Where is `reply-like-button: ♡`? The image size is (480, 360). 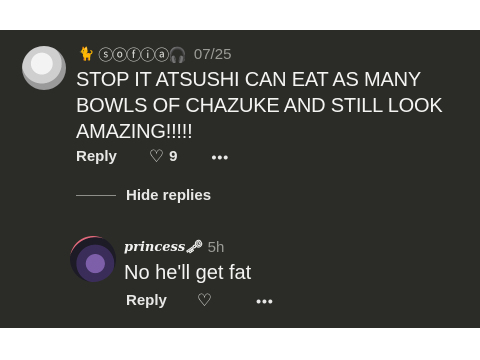
reply-like-button: ♡ is located at coordinates (204, 300).